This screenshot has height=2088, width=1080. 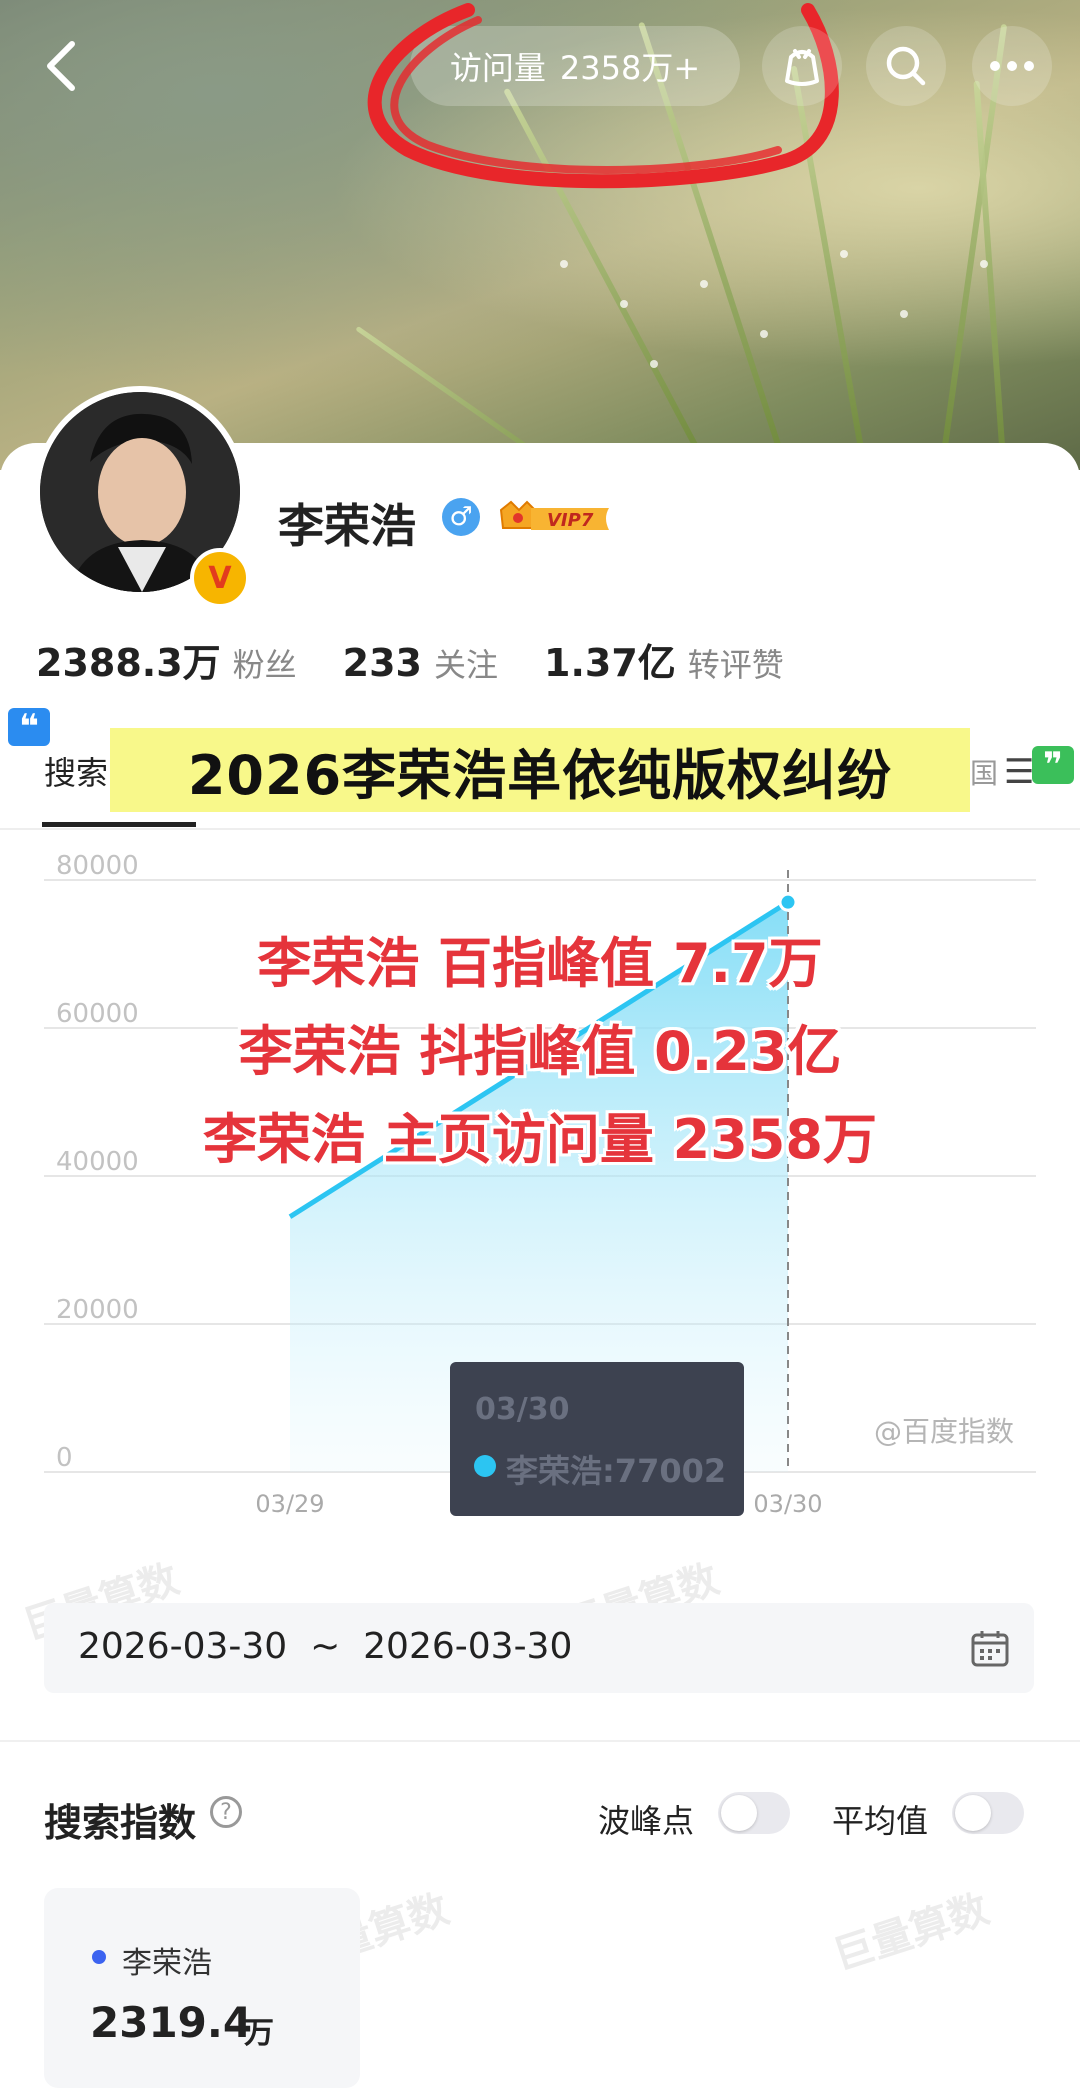 What do you see at coordinates (1019, 772) in the screenshot?
I see `menu-icon: ☰` at bounding box center [1019, 772].